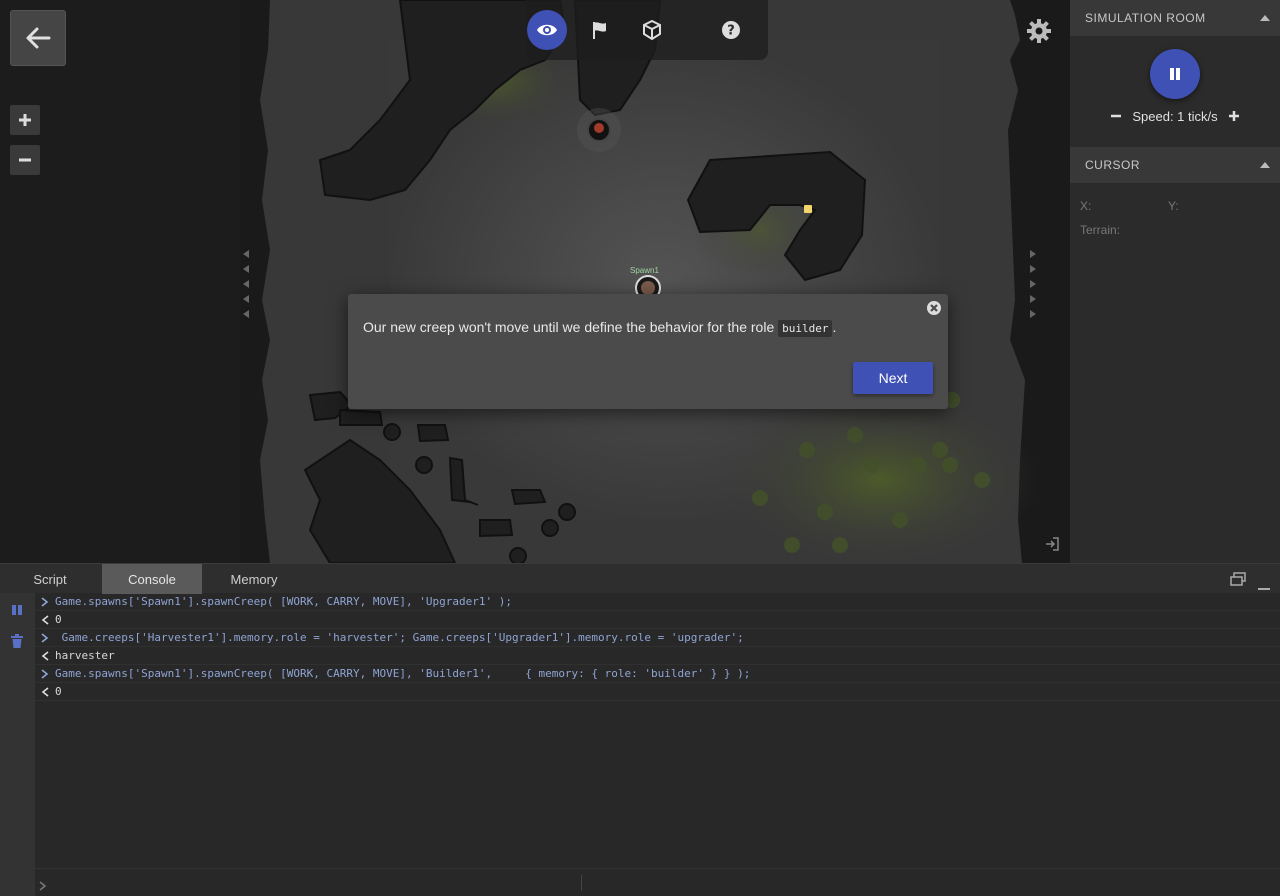 The height and width of the screenshot is (896, 1280). Describe the element at coordinates (805, 328) in the screenshot. I see `dialog-code: builder` at that location.